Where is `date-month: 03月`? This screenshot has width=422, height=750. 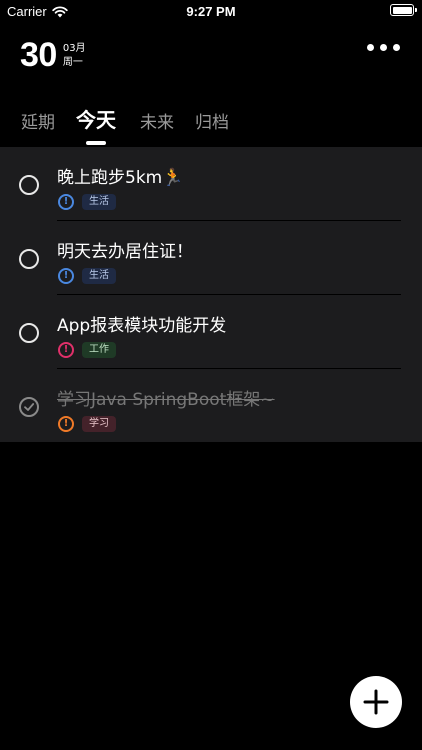
date-month: 03月 is located at coordinates (74, 48).